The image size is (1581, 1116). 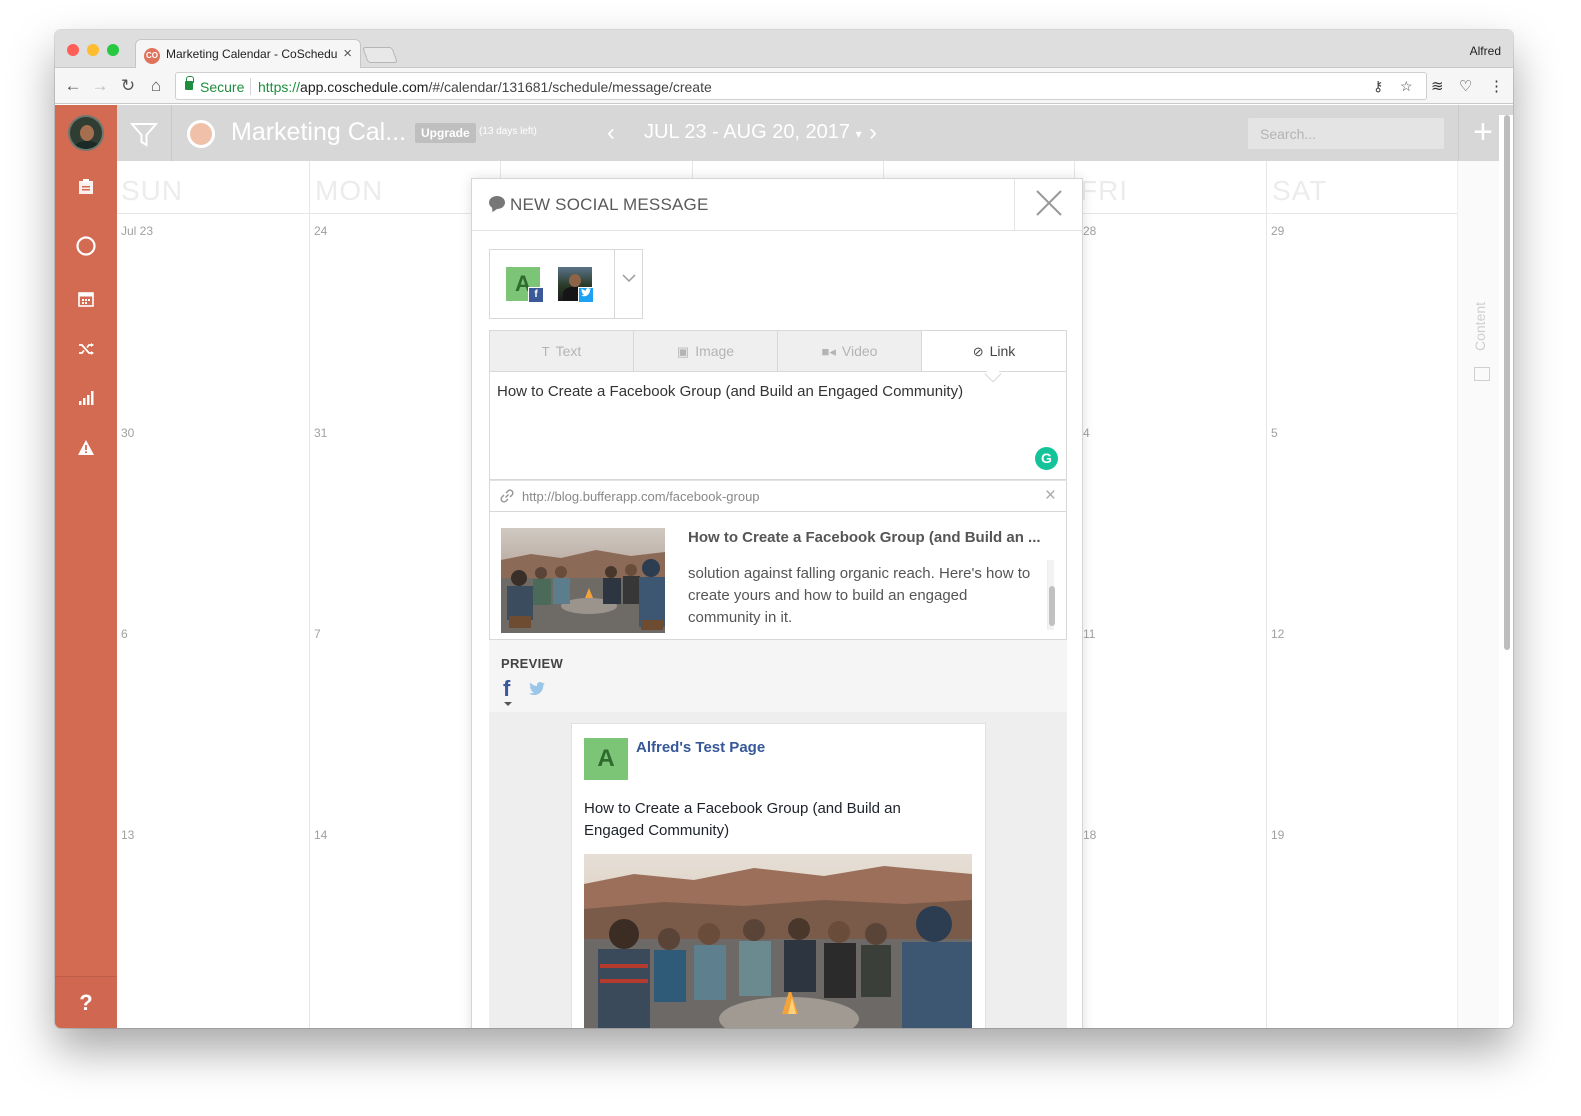 I want to click on grammarly-icon: G, so click(x=1046, y=458).